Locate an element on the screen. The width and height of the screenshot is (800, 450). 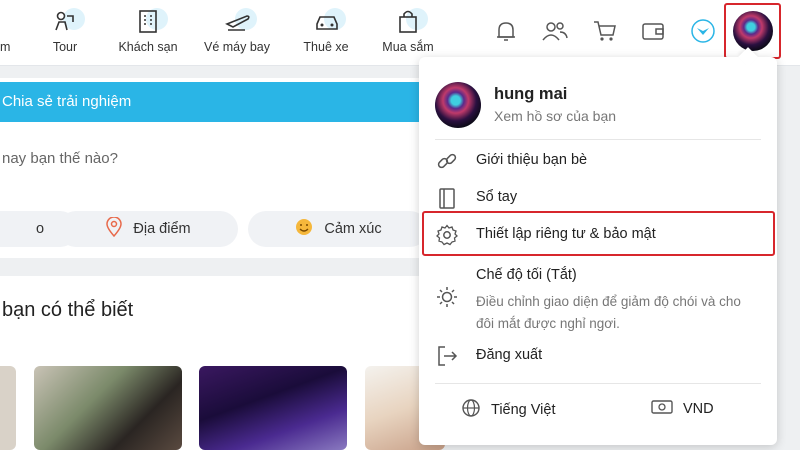
menu-item-label: Chế độ tối (Tắt) is located at coordinates (526, 275).